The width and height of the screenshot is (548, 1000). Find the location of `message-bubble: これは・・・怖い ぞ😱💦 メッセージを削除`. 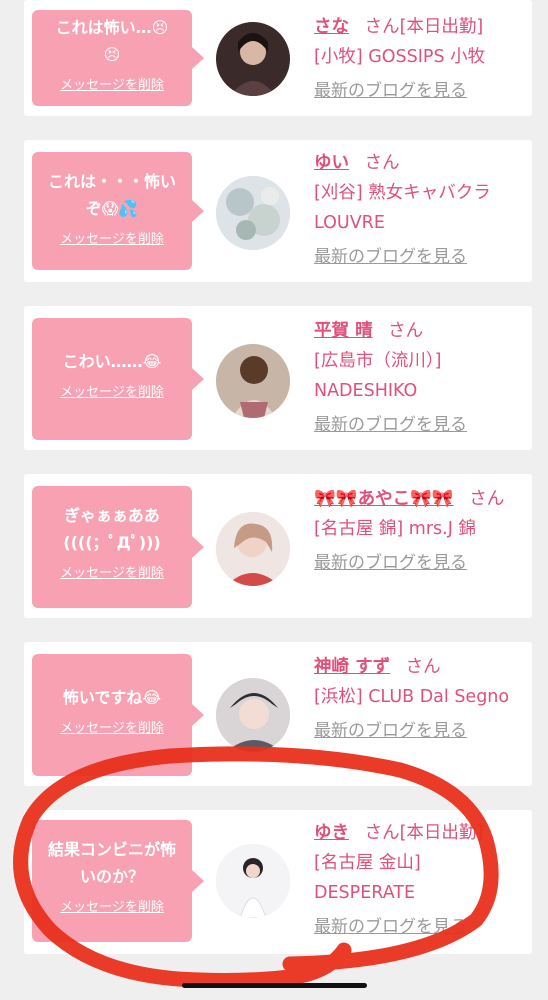

message-bubble: これは・・・怖い ぞ😱💦 メッセージを削除 is located at coordinates (118, 211).